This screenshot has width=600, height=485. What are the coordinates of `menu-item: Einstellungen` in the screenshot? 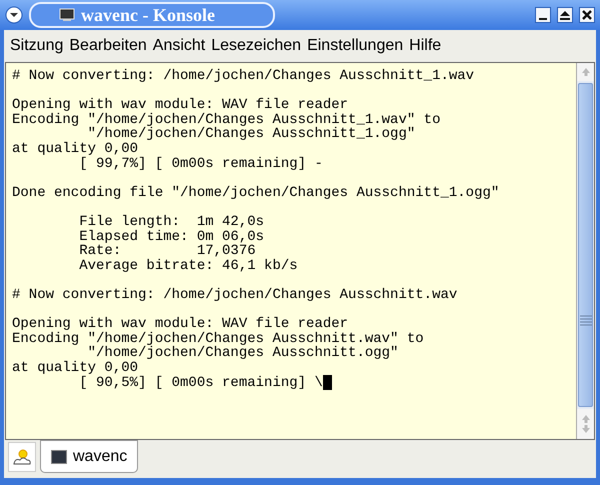 It's located at (355, 46).